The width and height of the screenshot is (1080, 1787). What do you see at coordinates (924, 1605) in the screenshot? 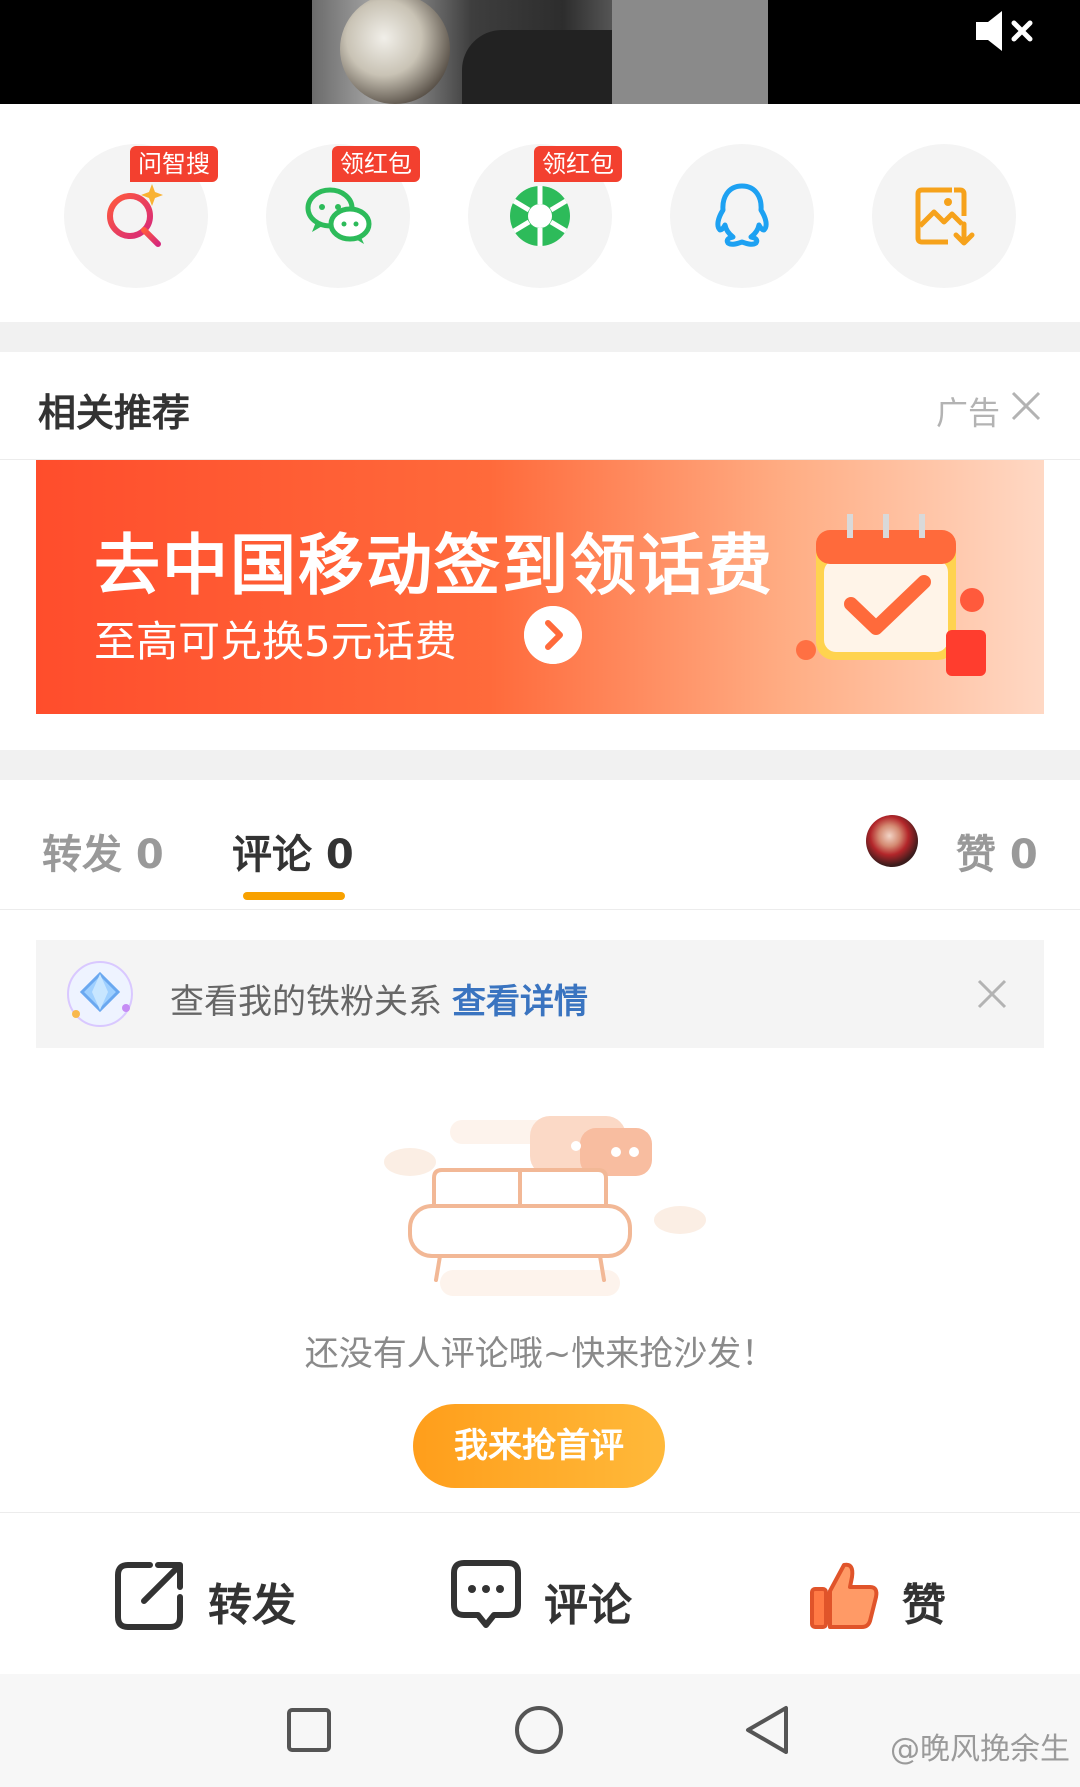
I see `like-label: 赞` at bounding box center [924, 1605].